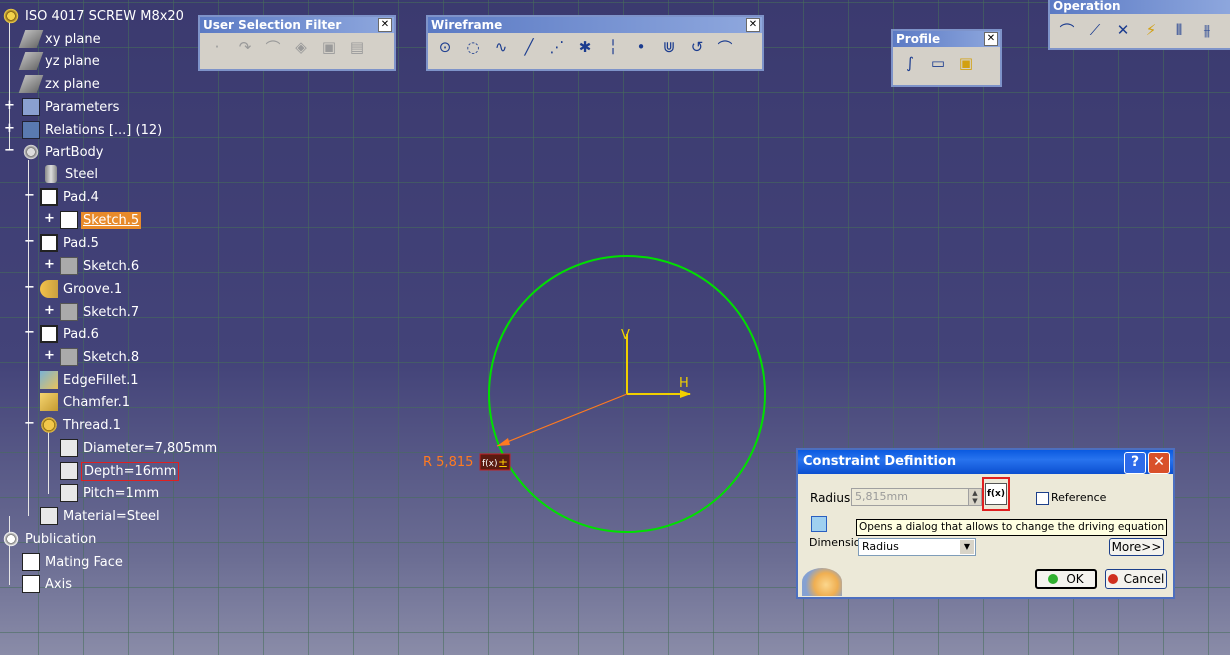 The image size is (1230, 655). I want to click on dialog-title-bar: Constraint Definition ? ✕, so click(985, 462).